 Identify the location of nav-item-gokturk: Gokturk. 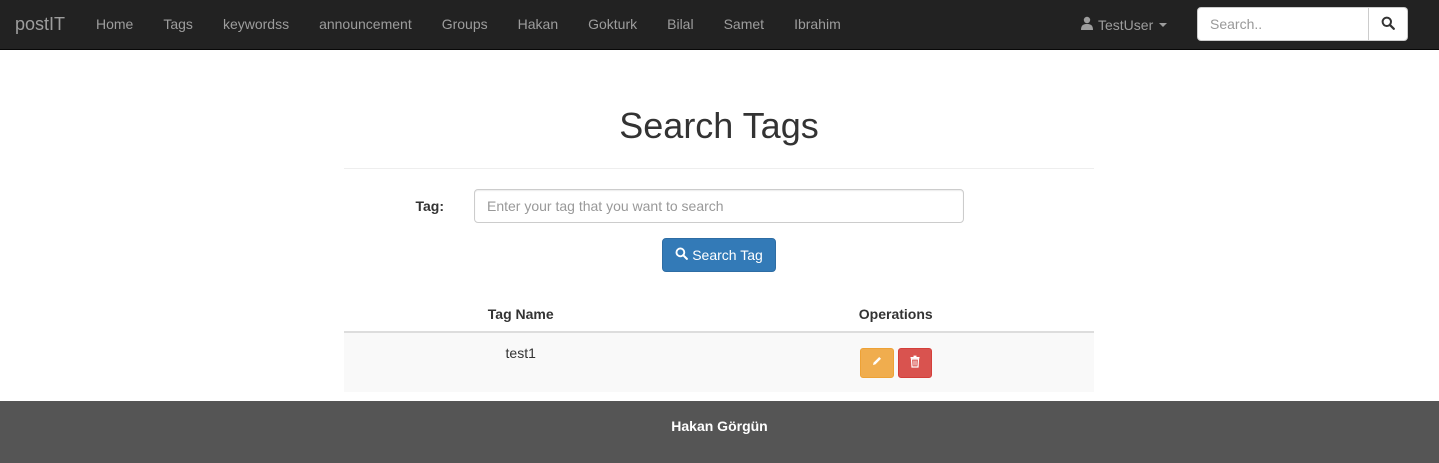
(612, 25).